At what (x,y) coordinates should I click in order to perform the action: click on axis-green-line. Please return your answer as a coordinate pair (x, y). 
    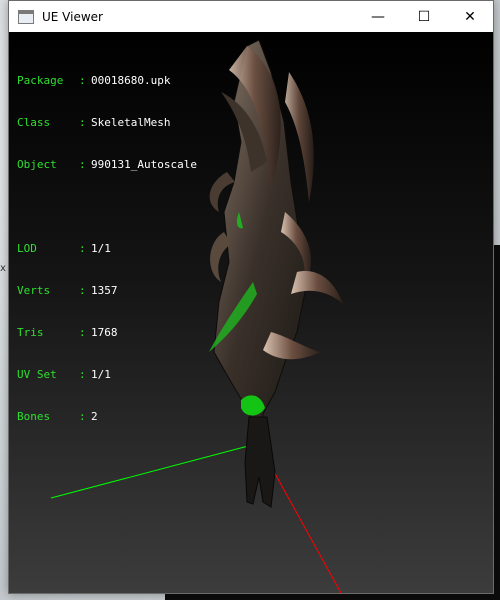
    Looking at the image, I should click on (151, 471).